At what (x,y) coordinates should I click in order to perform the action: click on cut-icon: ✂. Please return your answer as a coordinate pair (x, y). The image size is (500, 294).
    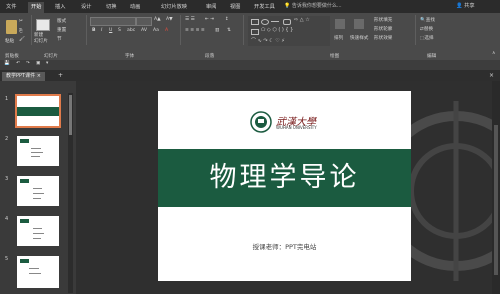
    Looking at the image, I should click on (21, 21).